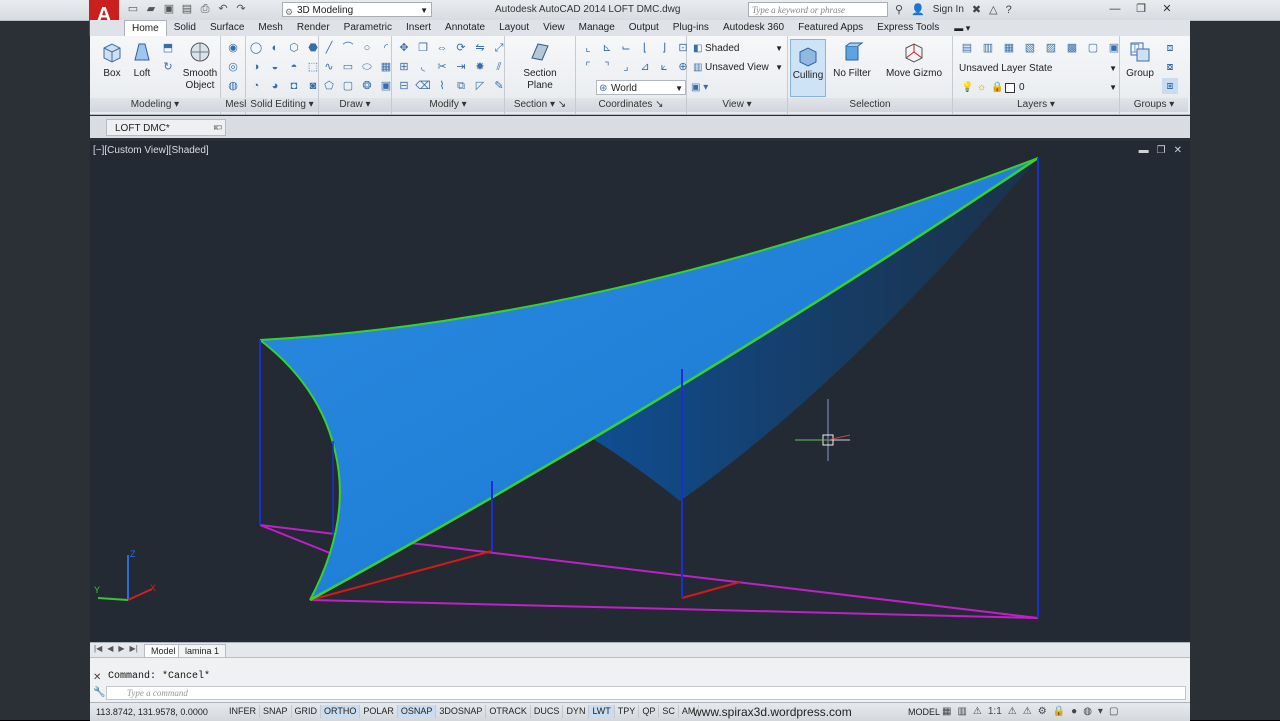 This screenshot has width=1280, height=721. What do you see at coordinates (993, 9) in the screenshot?
I see `triangle-icon: △` at bounding box center [993, 9].